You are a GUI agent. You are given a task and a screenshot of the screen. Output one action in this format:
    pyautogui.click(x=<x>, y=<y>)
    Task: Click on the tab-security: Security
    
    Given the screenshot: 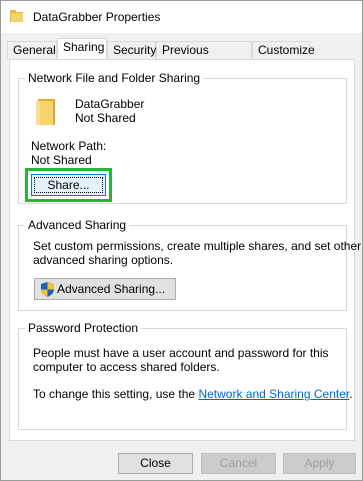 What is the action you would take?
    pyautogui.click(x=131, y=49)
    